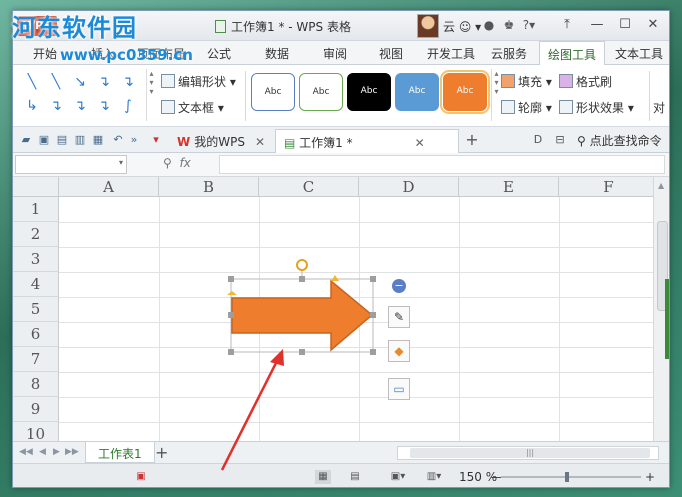  What do you see at coordinates (126, 55) in the screenshot?
I see `site-watermark-url: www.pc0359.cn` at bounding box center [126, 55].